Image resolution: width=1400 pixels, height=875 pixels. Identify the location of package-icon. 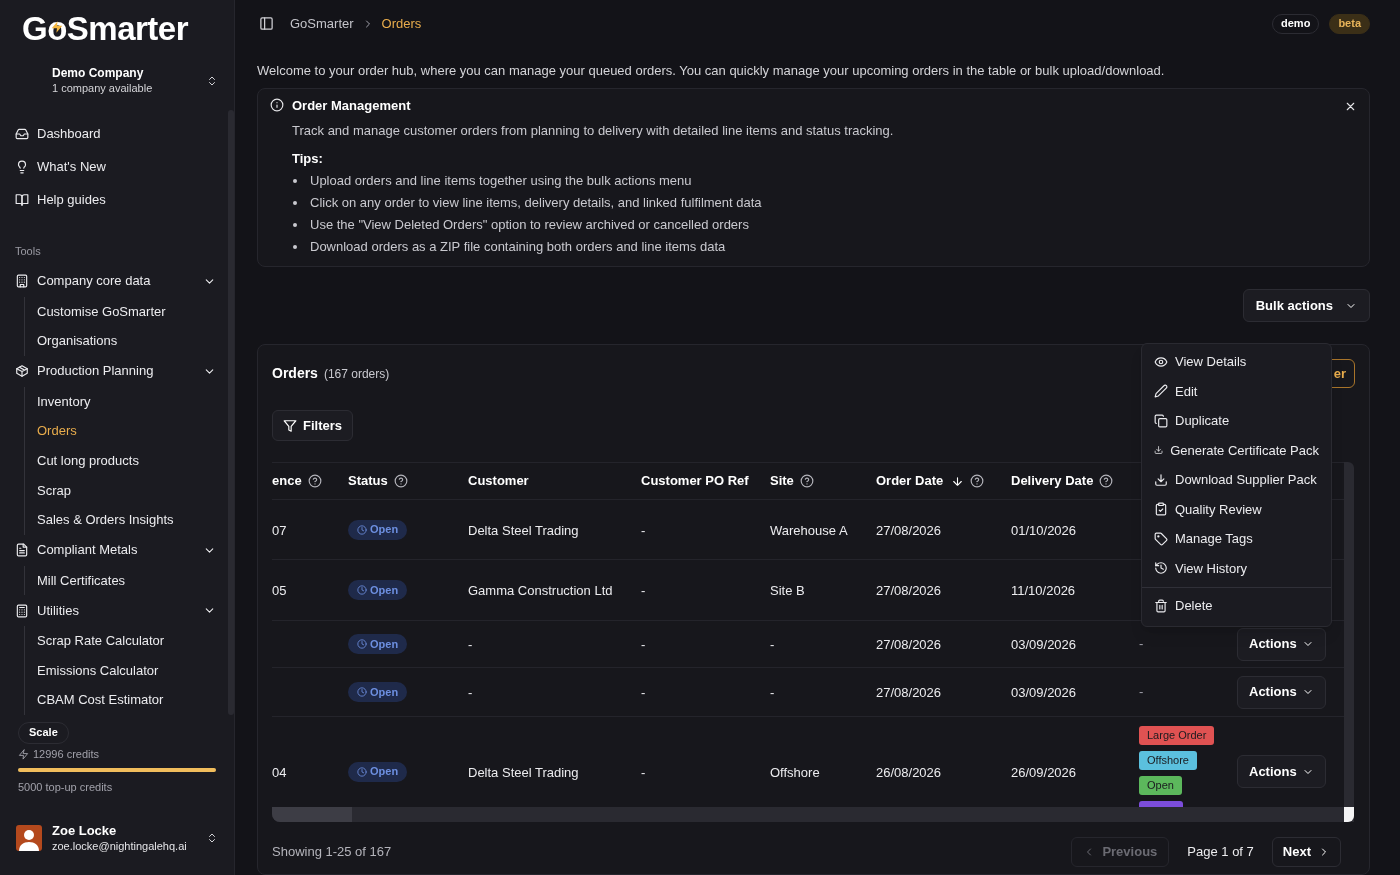
(22, 371).